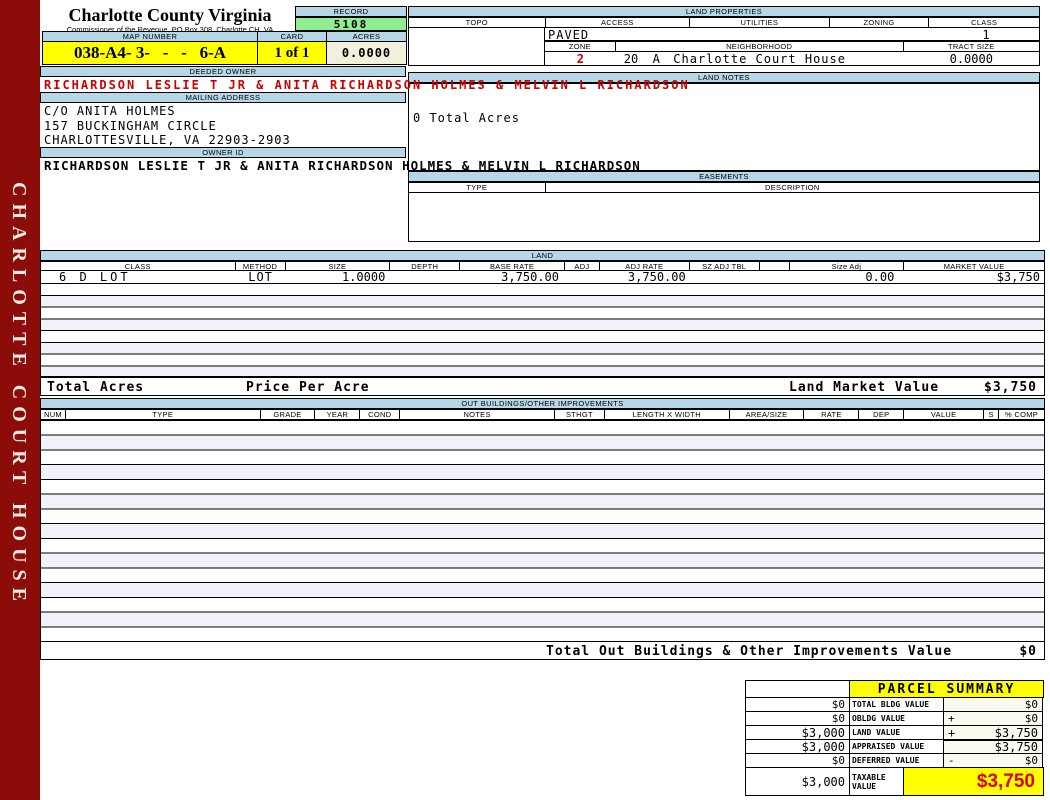 This screenshot has height=800, width=1050. I want to click on land-cell-method: LOT, so click(260, 277).